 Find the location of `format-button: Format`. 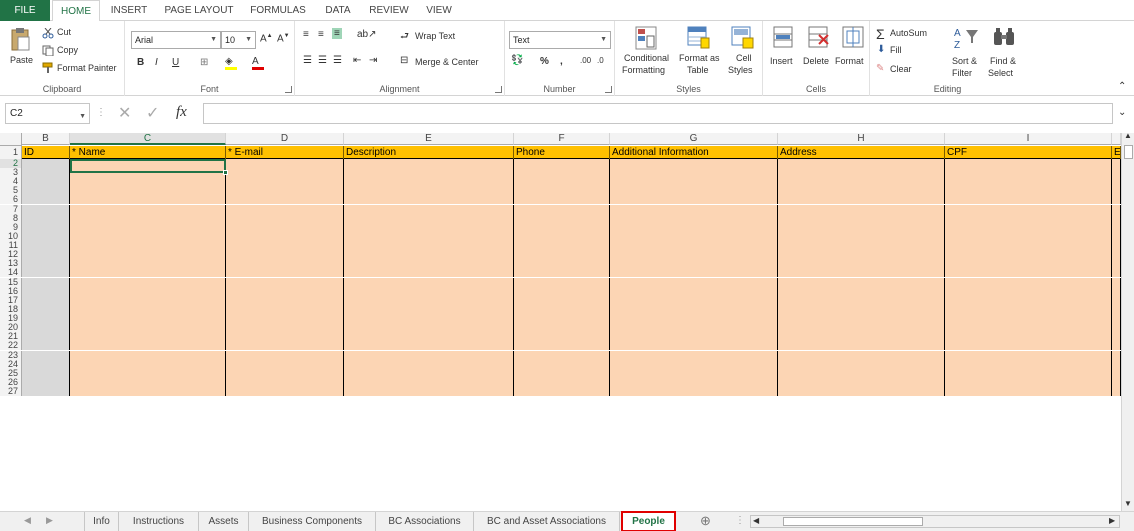

format-button: Format is located at coordinates (852, 51).